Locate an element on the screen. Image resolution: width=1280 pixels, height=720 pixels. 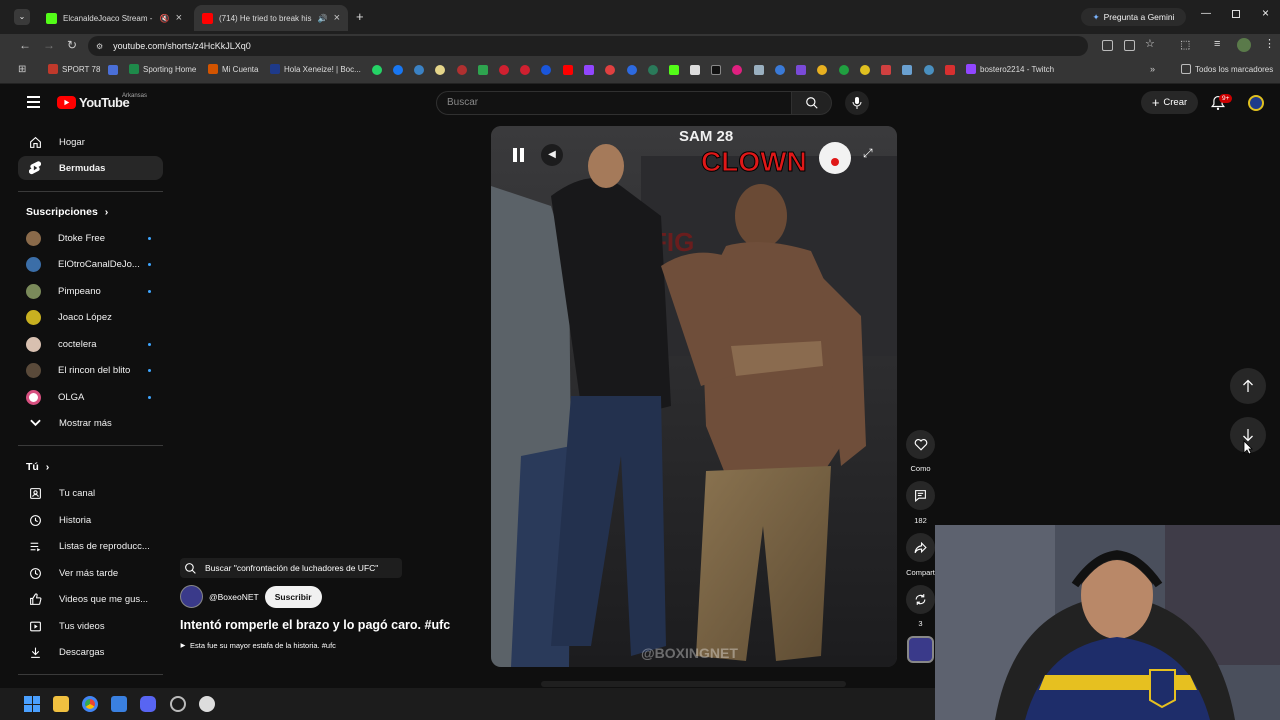
search-input: Buscar is located at coordinates (614, 103).